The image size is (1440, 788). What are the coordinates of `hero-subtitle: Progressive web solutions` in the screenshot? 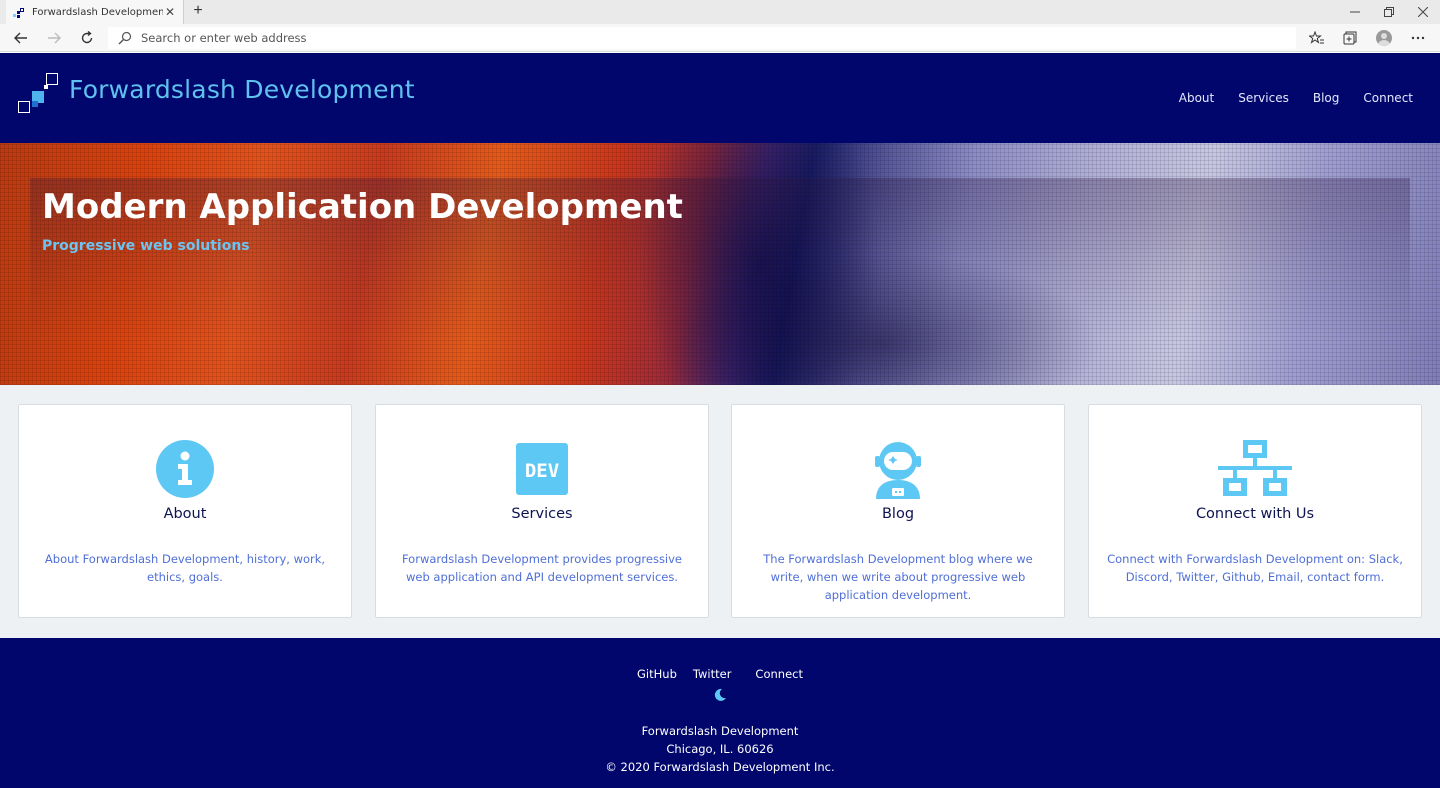 It's located at (146, 246).